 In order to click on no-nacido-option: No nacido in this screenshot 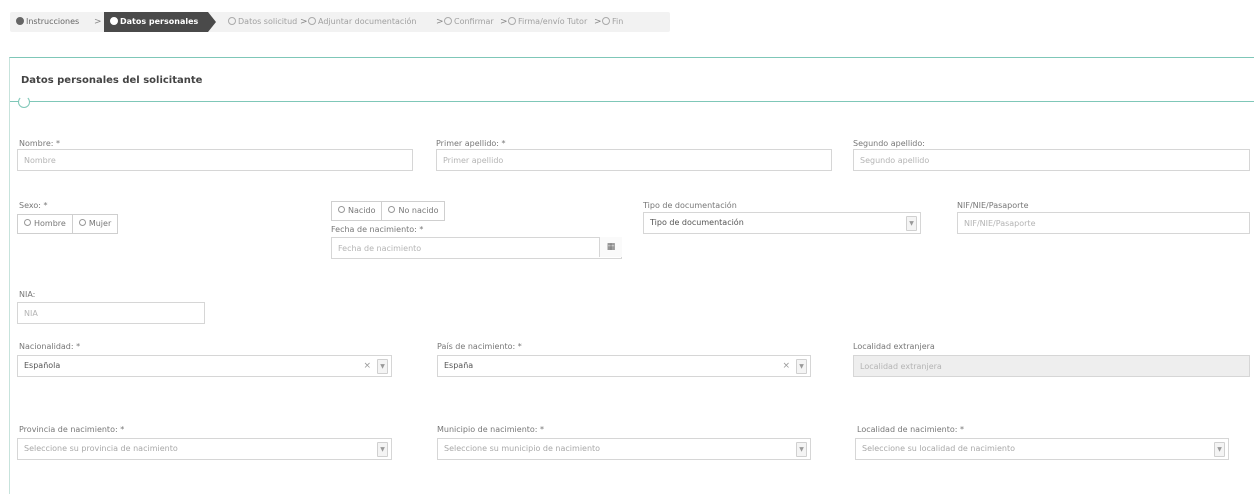, I will do `click(413, 211)`.